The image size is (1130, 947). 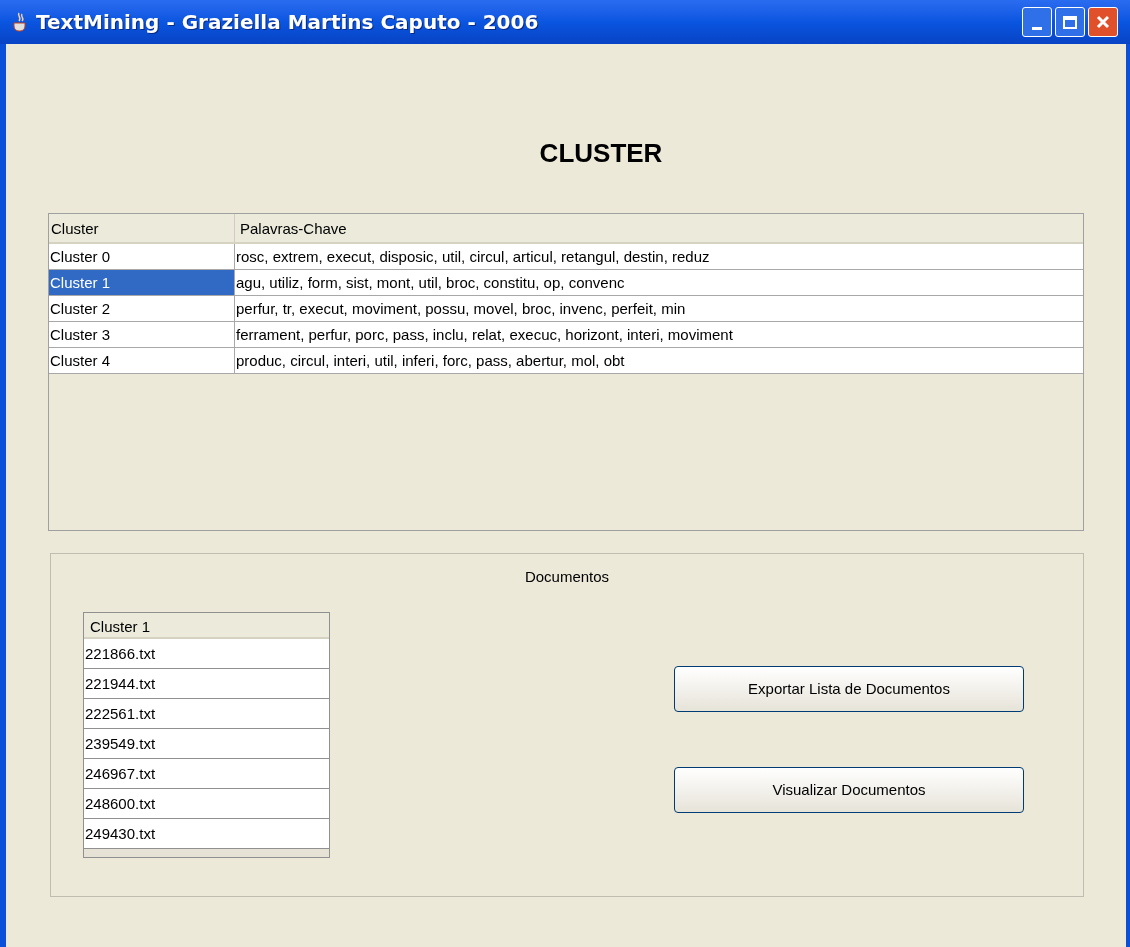 What do you see at coordinates (659, 228) in the screenshot?
I see `column-header: Palavras-Chave` at bounding box center [659, 228].